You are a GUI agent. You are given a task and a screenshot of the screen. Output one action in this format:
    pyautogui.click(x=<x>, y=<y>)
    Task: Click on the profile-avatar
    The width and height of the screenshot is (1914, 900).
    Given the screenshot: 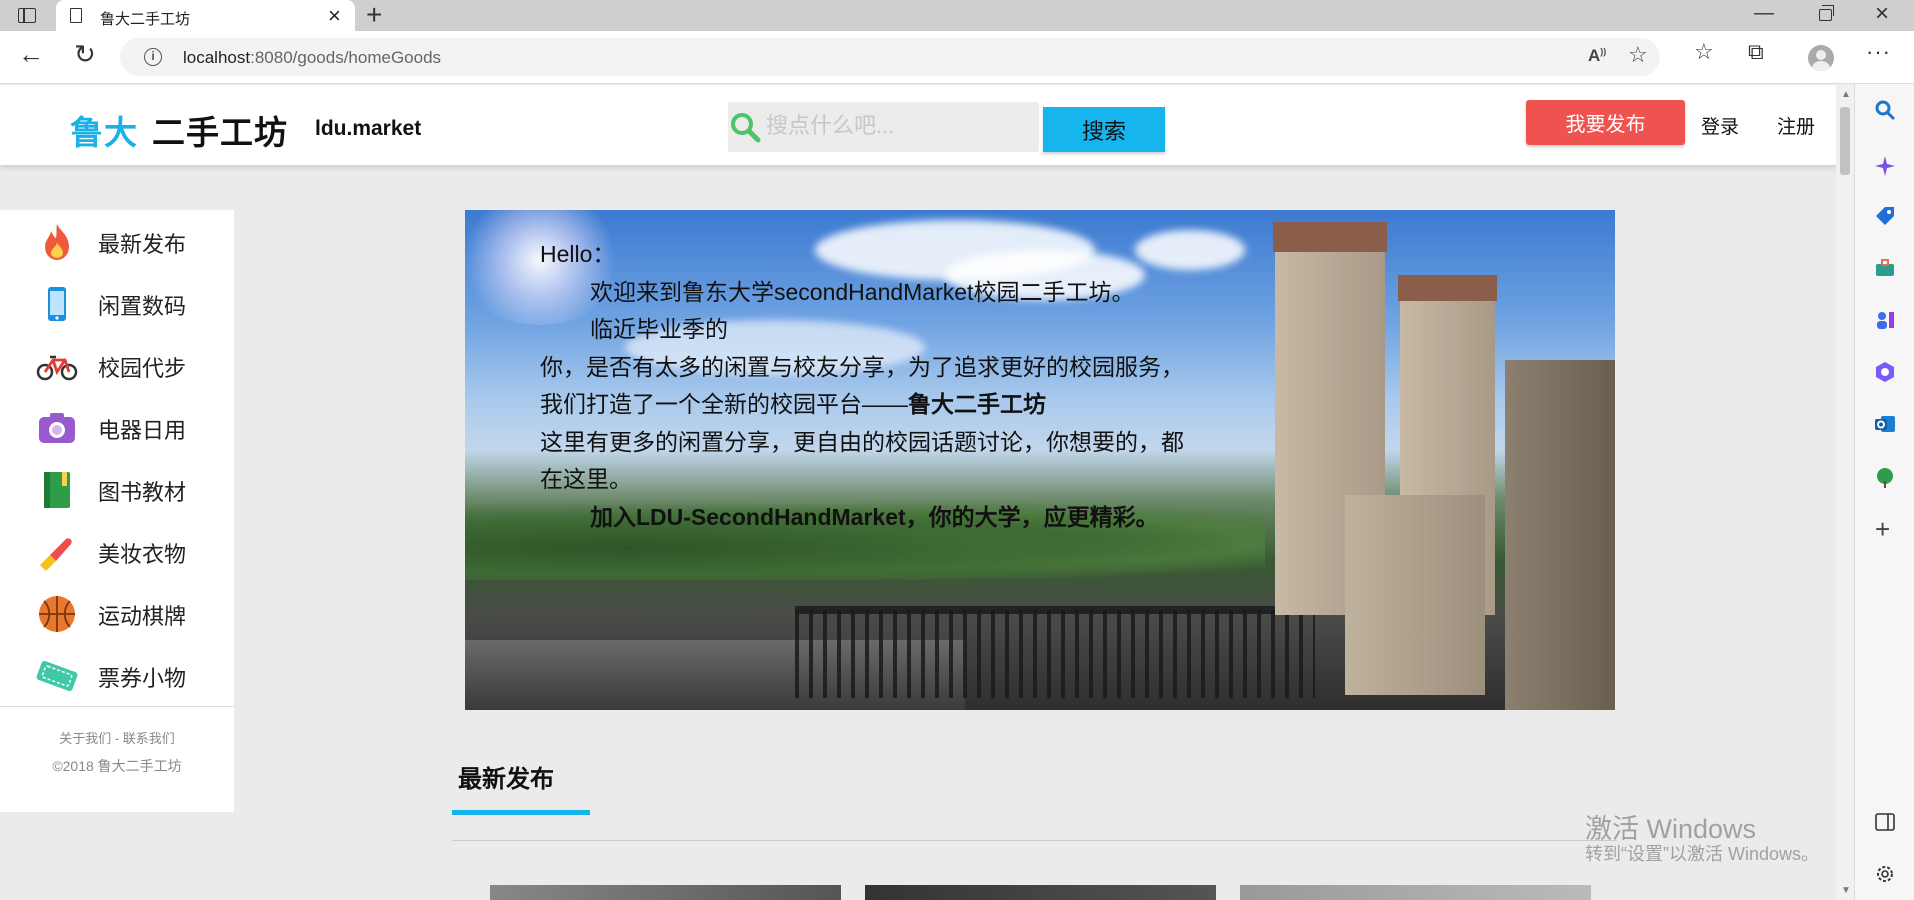 What is the action you would take?
    pyautogui.click(x=1821, y=58)
    